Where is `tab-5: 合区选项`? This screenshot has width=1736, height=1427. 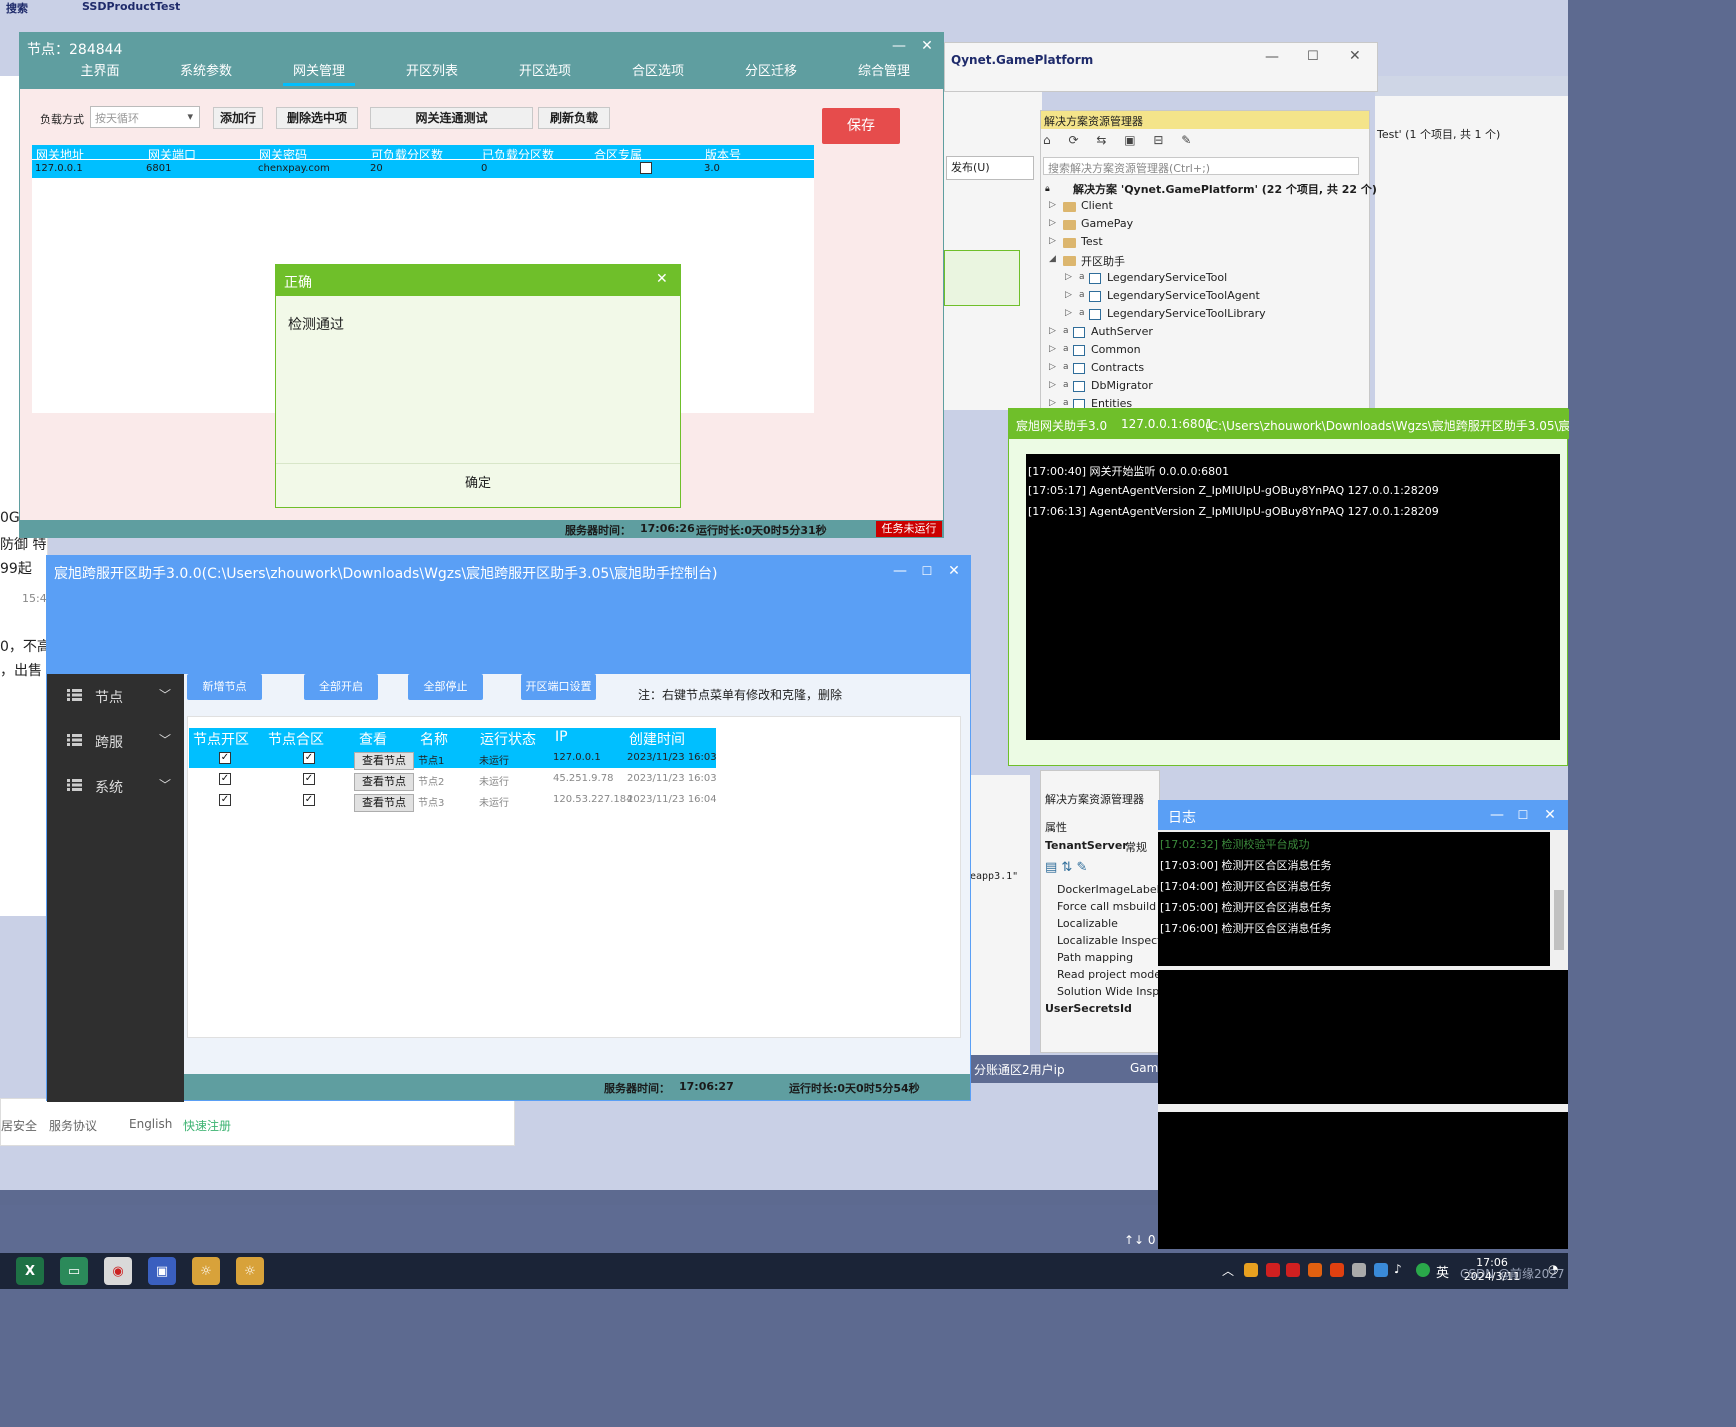
tab-5: 合区选项 is located at coordinates (658, 74).